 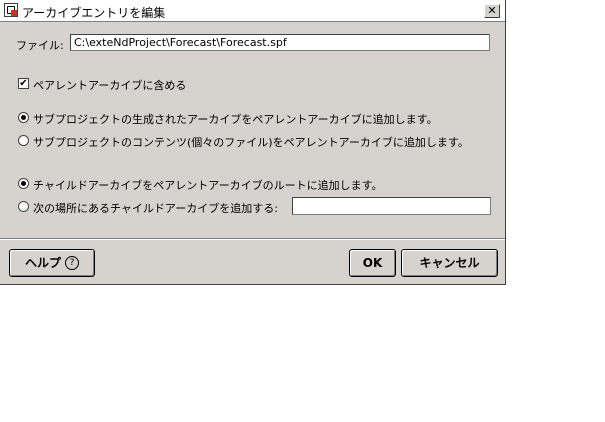 What do you see at coordinates (449, 263) in the screenshot?
I see `cancel-button: キャンセル` at bounding box center [449, 263].